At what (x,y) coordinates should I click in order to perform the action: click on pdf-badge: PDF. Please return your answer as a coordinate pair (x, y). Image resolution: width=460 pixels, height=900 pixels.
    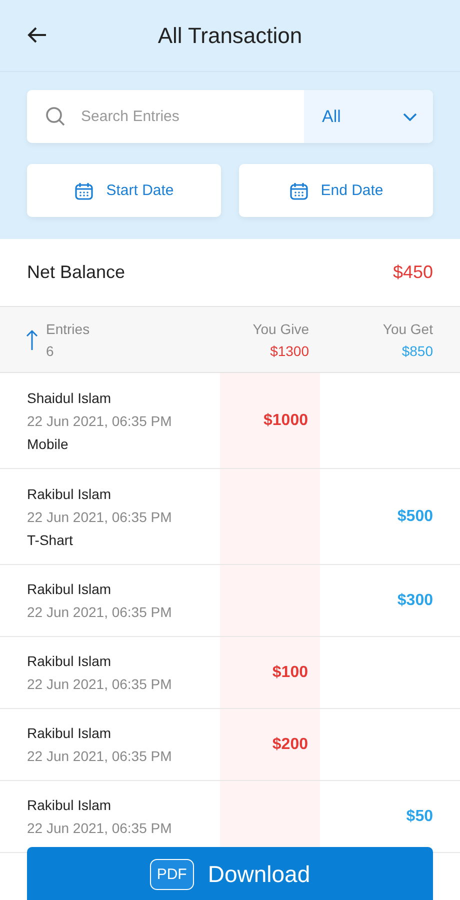
    Looking at the image, I should click on (172, 874).